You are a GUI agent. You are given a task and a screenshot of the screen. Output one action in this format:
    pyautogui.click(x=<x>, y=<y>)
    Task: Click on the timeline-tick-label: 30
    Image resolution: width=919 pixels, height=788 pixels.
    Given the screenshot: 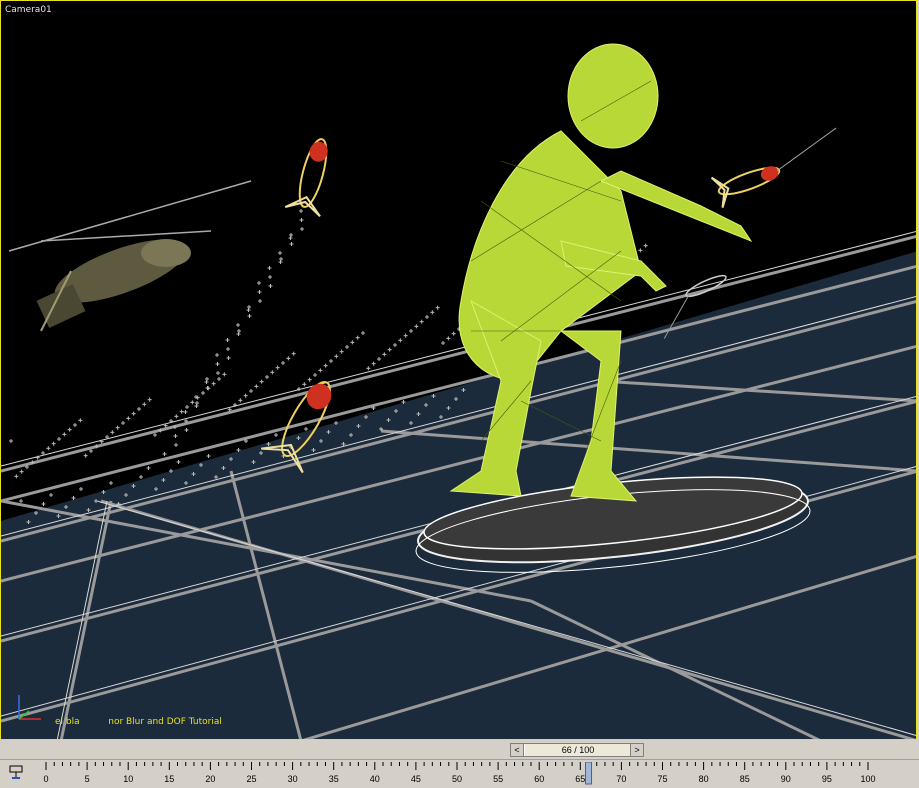 What is the action you would take?
    pyautogui.click(x=293, y=779)
    